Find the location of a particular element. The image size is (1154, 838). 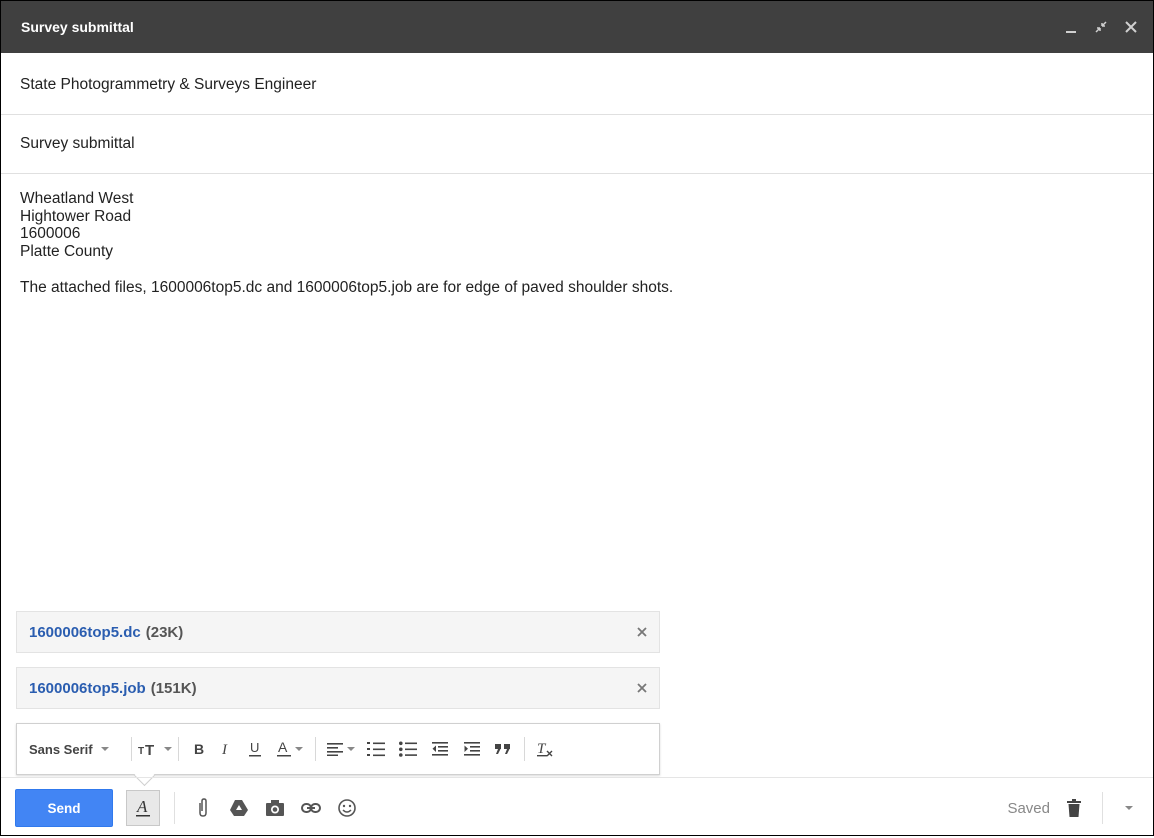

svg-text: U is located at coordinates (254, 747).